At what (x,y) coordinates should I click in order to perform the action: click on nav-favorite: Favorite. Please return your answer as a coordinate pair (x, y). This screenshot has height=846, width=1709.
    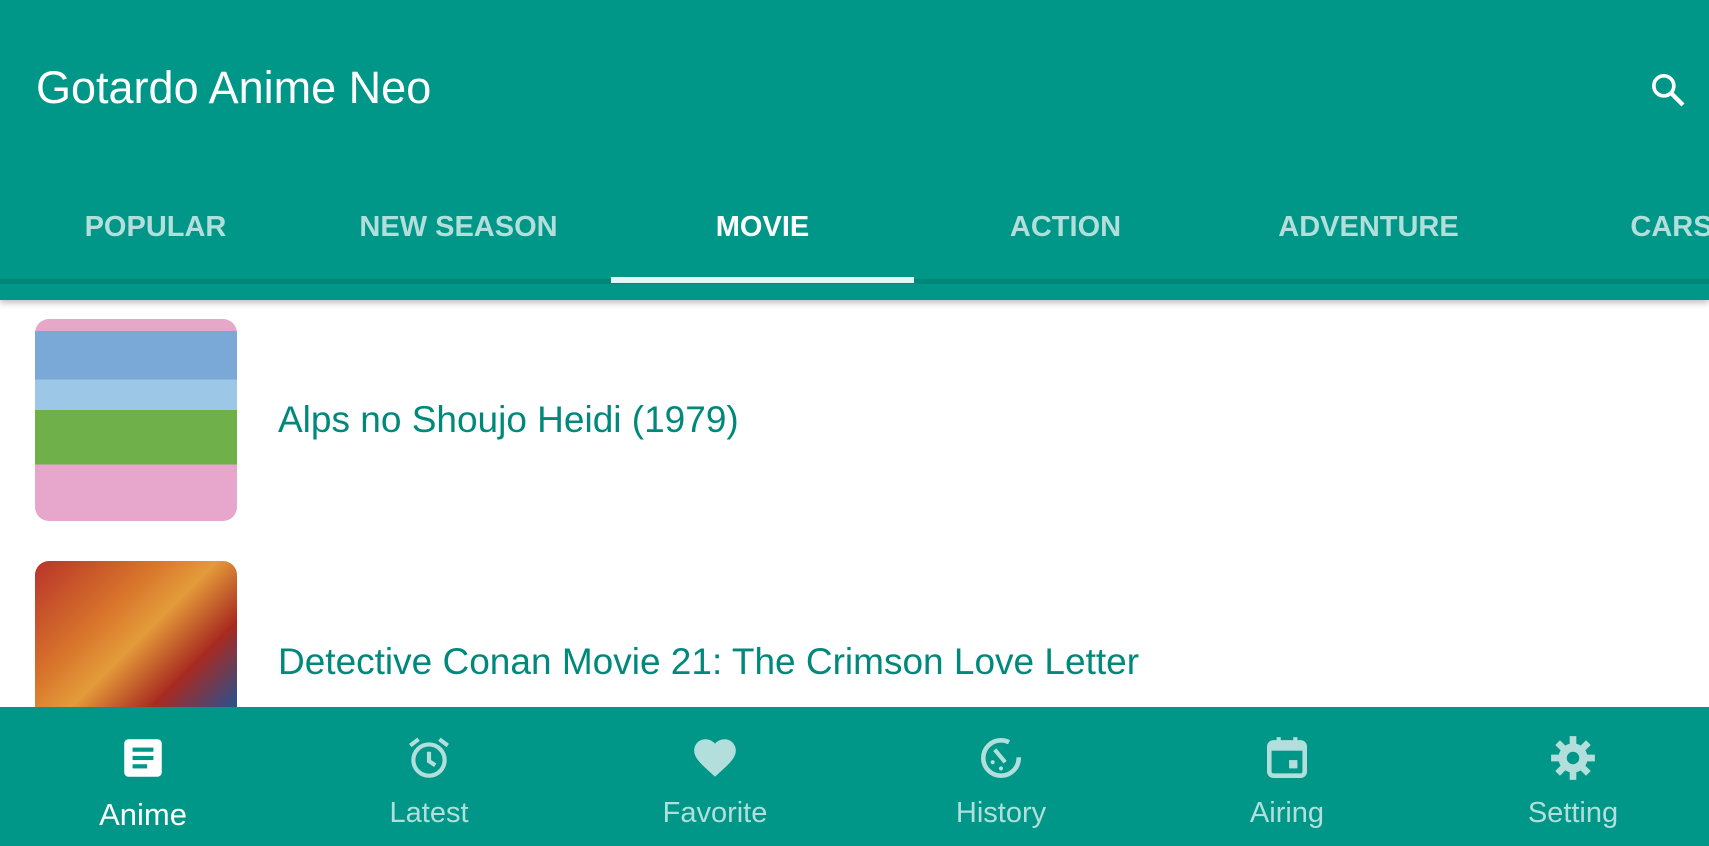
    Looking at the image, I should click on (715, 776).